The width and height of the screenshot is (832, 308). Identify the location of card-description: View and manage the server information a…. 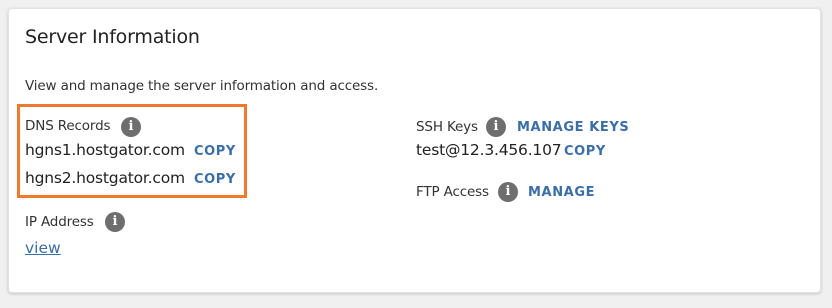
(202, 86).